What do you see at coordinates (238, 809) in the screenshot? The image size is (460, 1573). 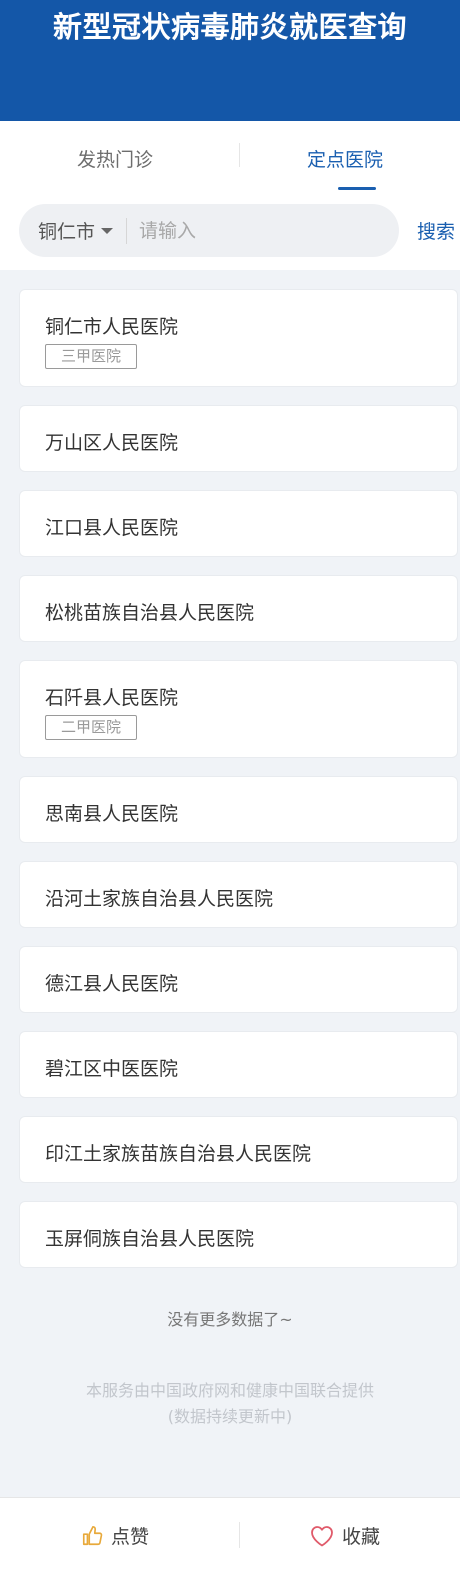 I see `hospital-card: 思南县人民医院` at bounding box center [238, 809].